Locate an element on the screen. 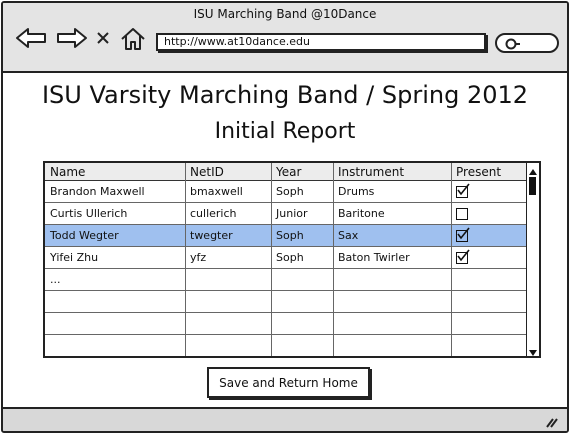  column-header-name: Name is located at coordinates (115, 171).